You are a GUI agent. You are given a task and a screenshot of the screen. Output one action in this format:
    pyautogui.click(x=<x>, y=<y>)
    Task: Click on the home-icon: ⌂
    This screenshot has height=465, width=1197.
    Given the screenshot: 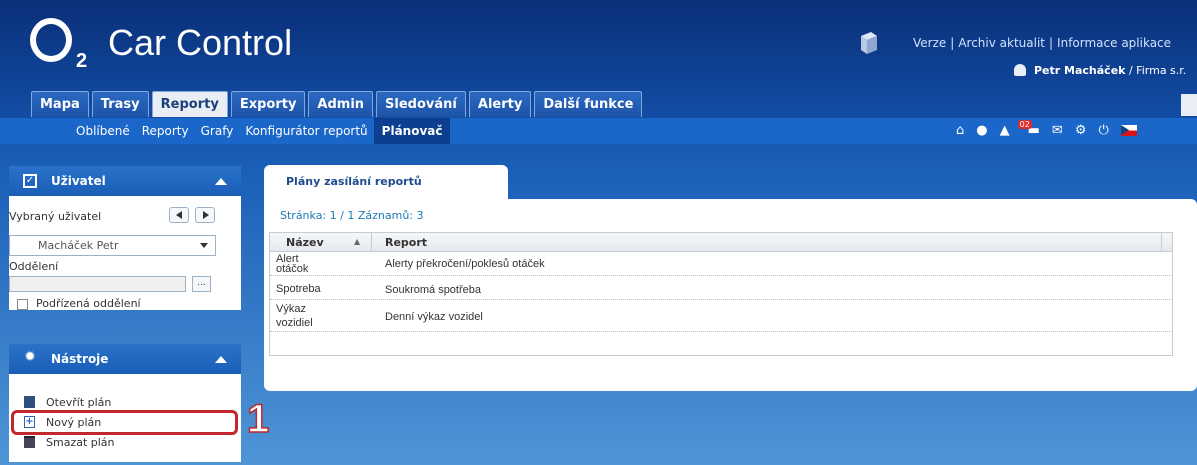 What is the action you would take?
    pyautogui.click(x=960, y=130)
    